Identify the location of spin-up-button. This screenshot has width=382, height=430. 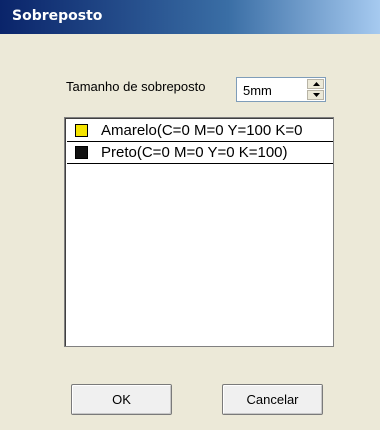
(315, 84).